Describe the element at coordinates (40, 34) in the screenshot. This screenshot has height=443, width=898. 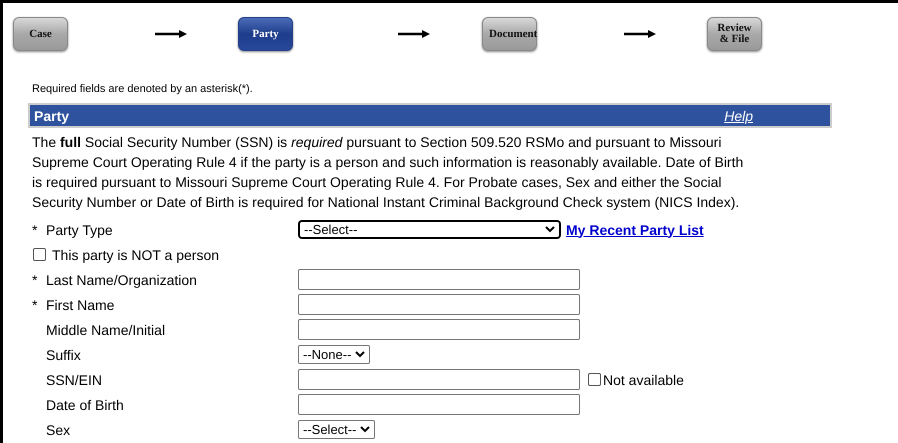
I see `step-button: Case` at that location.